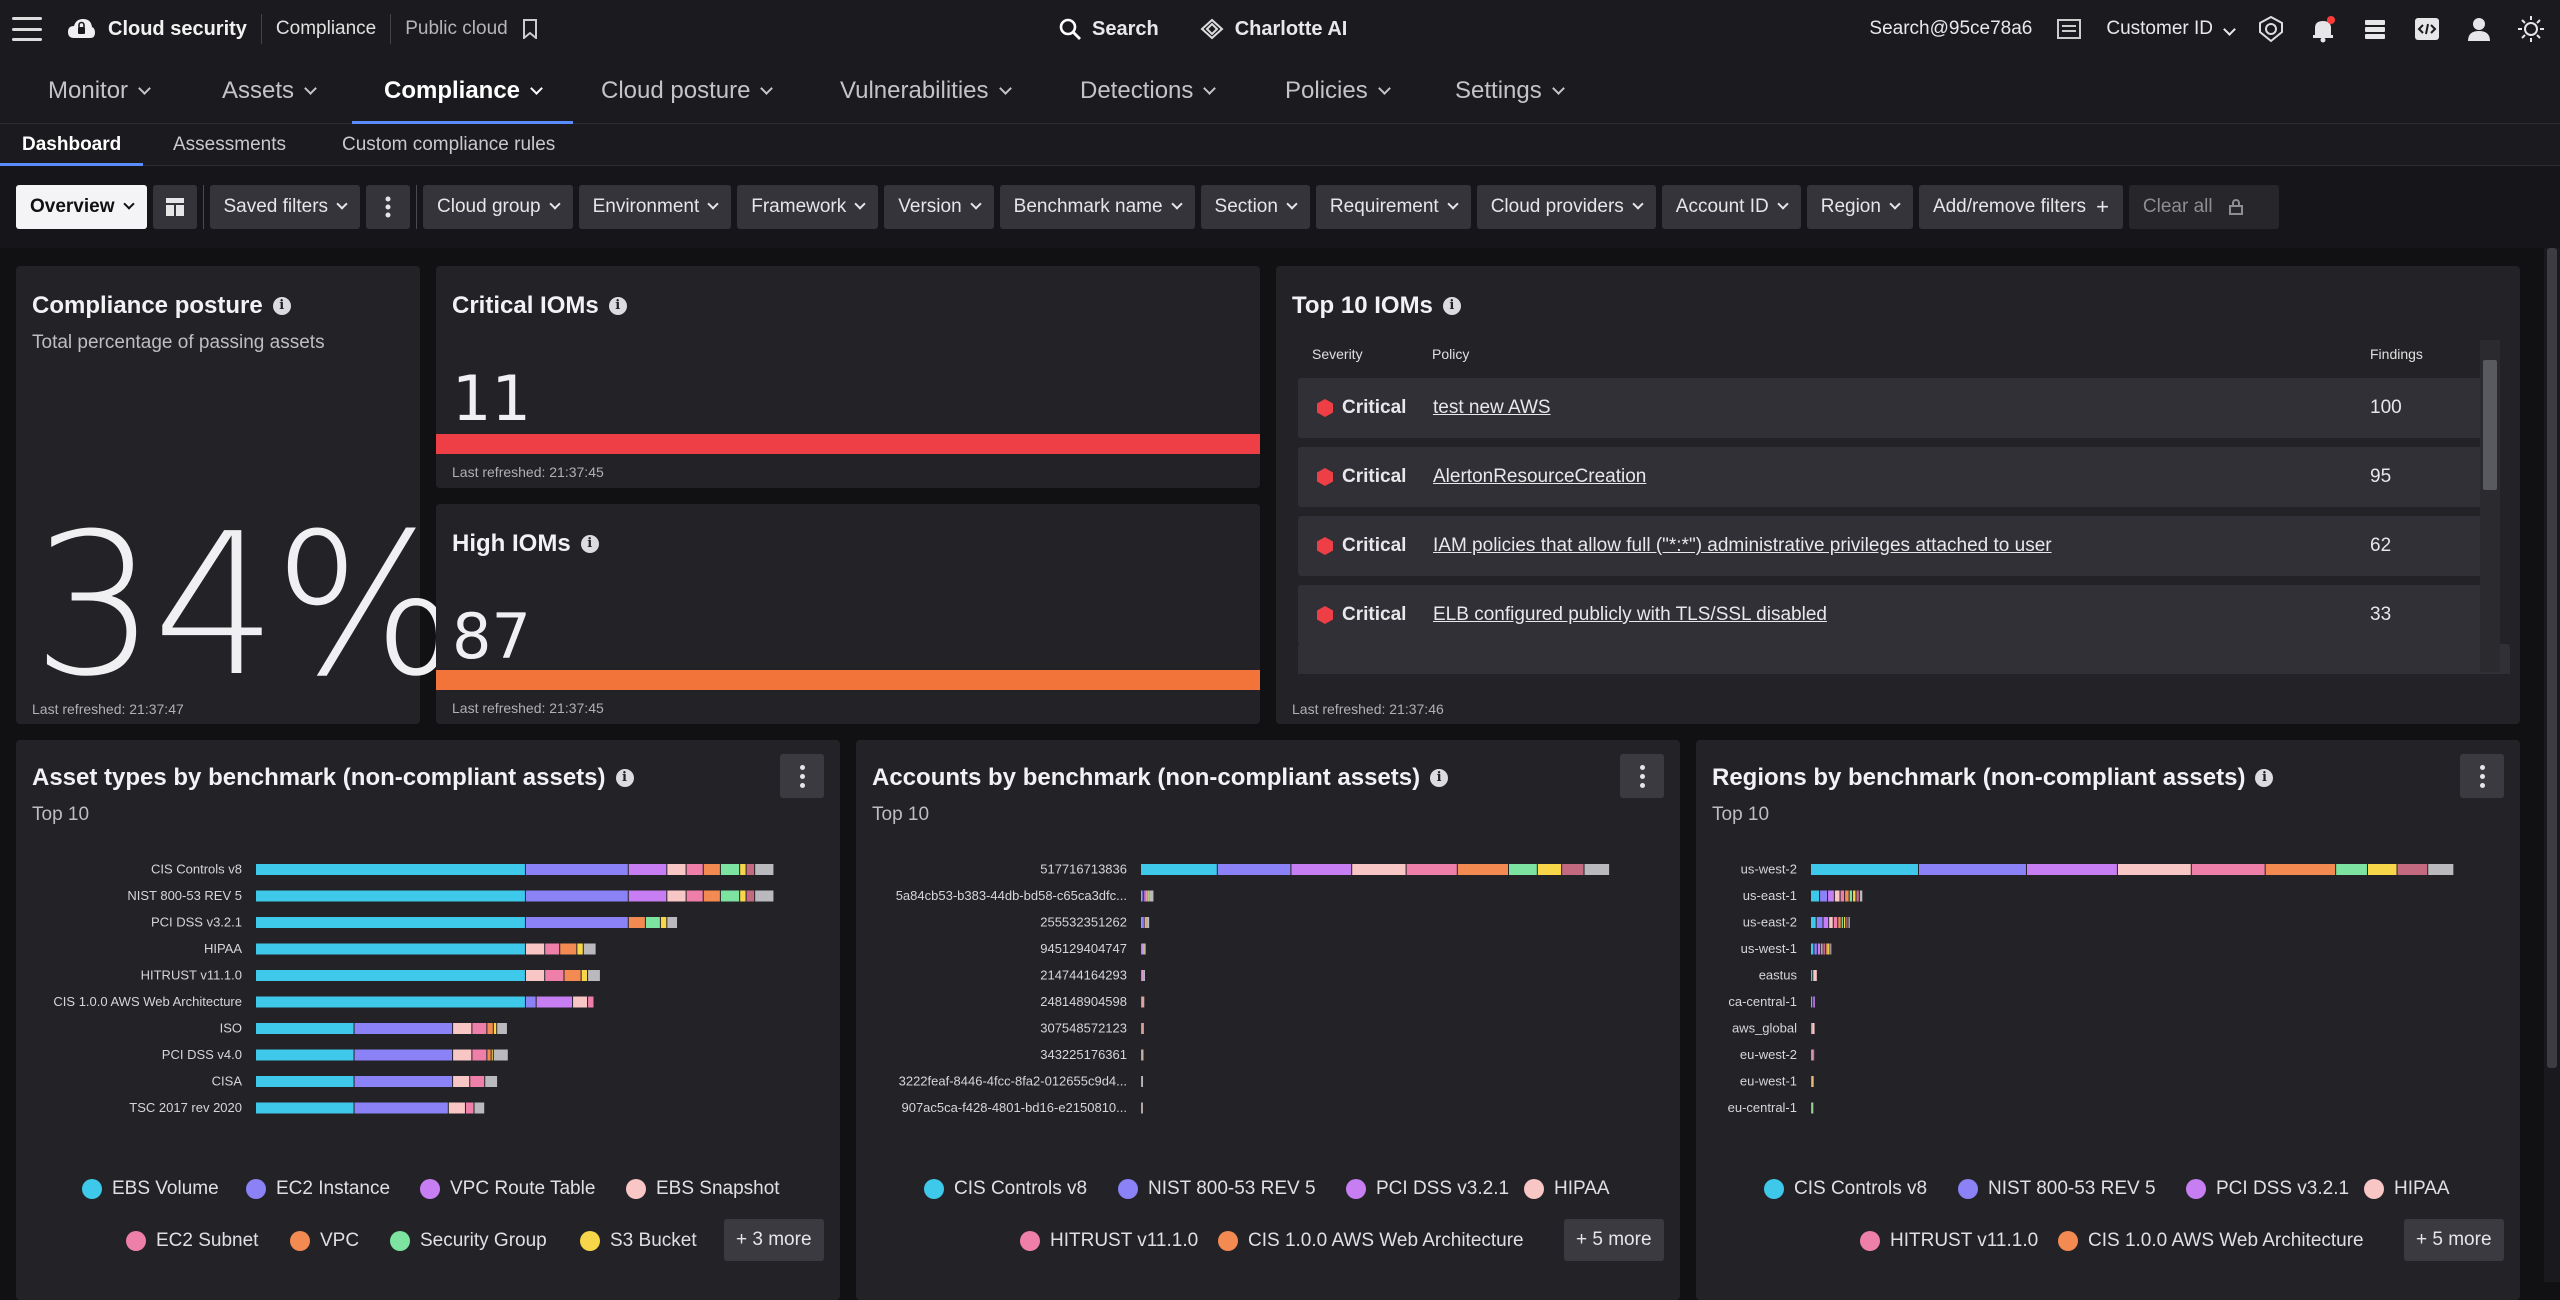  Describe the element at coordinates (2069, 29) in the screenshot. I see `id-card-icon` at that location.